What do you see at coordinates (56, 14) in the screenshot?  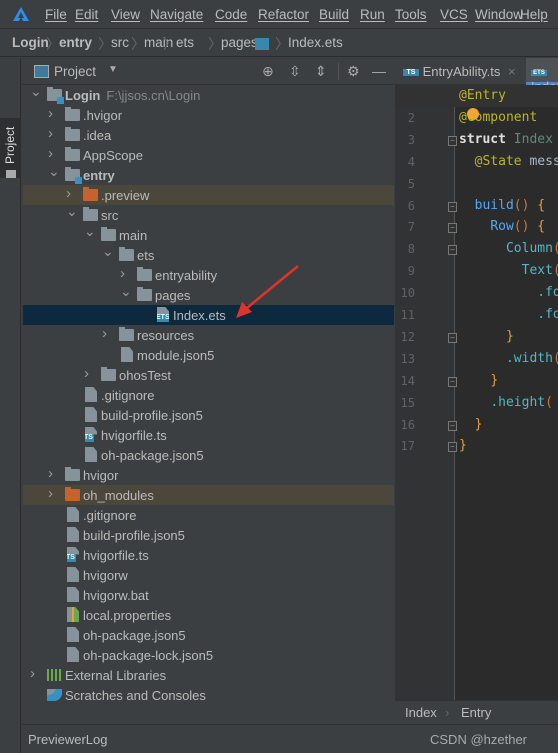 I see `menu-file: File` at bounding box center [56, 14].